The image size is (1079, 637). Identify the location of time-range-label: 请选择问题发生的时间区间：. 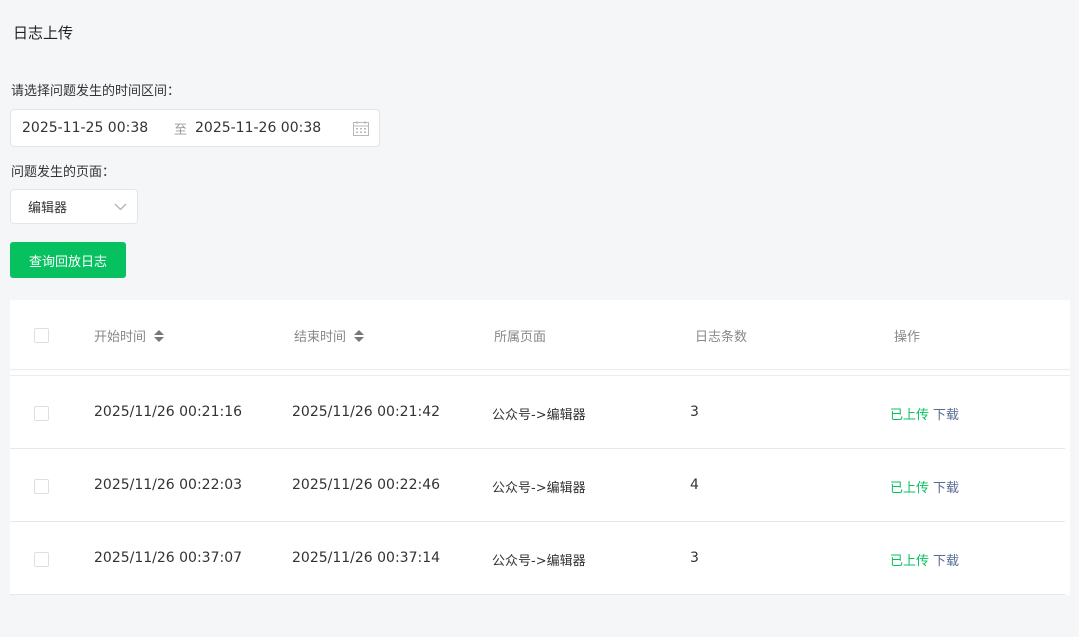
(96, 91).